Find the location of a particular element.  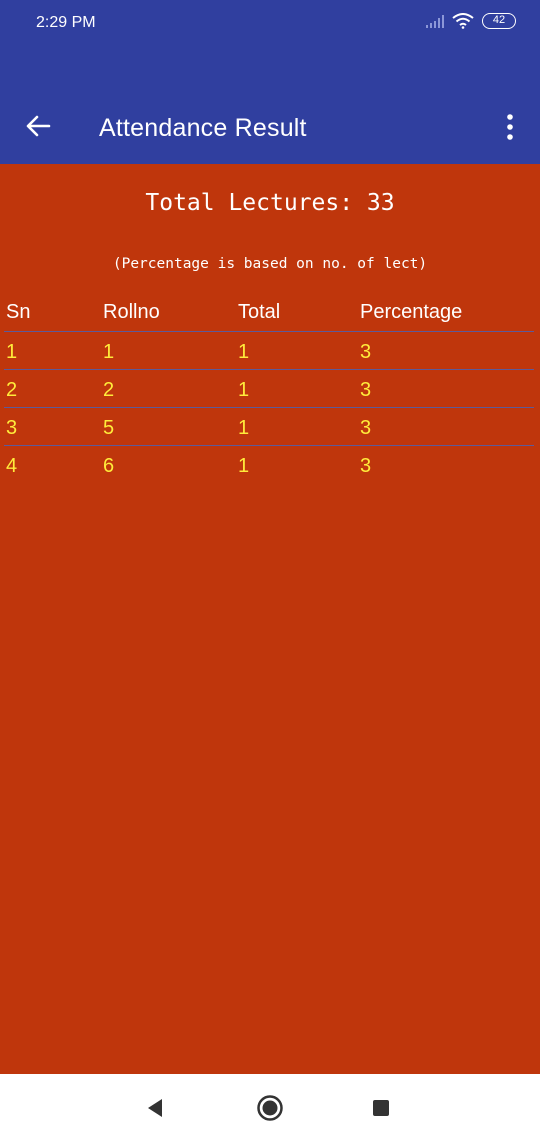

cell-rollno: 2 is located at coordinates (109, 390).